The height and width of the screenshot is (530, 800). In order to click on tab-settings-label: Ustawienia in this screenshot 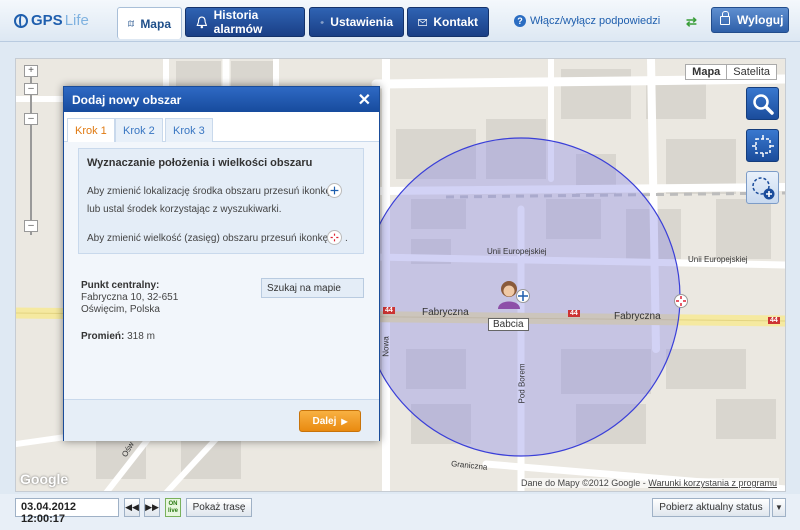, I will do `click(361, 22)`.